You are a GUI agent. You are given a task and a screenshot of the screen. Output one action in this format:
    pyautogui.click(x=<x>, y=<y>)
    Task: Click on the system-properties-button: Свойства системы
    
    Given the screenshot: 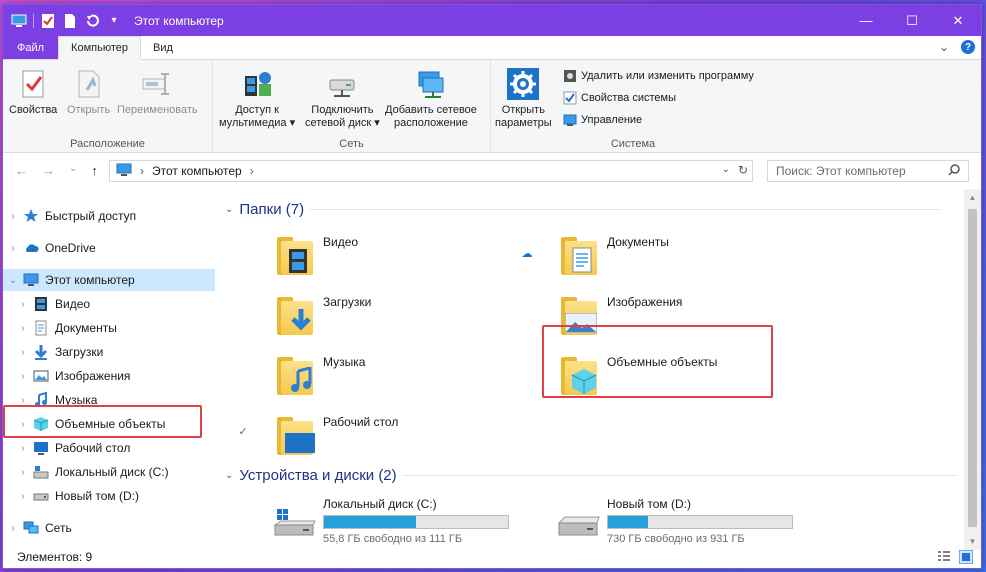 What is the action you would take?
    pyautogui.click(x=658, y=98)
    